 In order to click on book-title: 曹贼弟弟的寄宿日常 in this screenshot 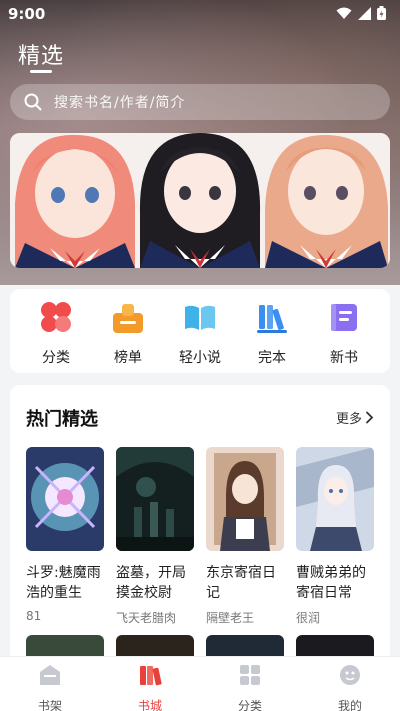, I will do `click(331, 583)`.